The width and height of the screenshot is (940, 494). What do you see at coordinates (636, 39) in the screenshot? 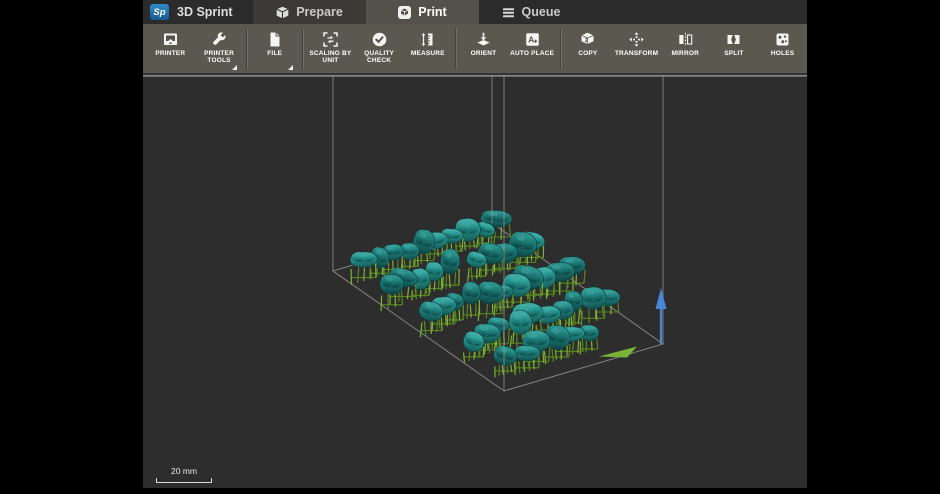
I see `transform-icon` at bounding box center [636, 39].